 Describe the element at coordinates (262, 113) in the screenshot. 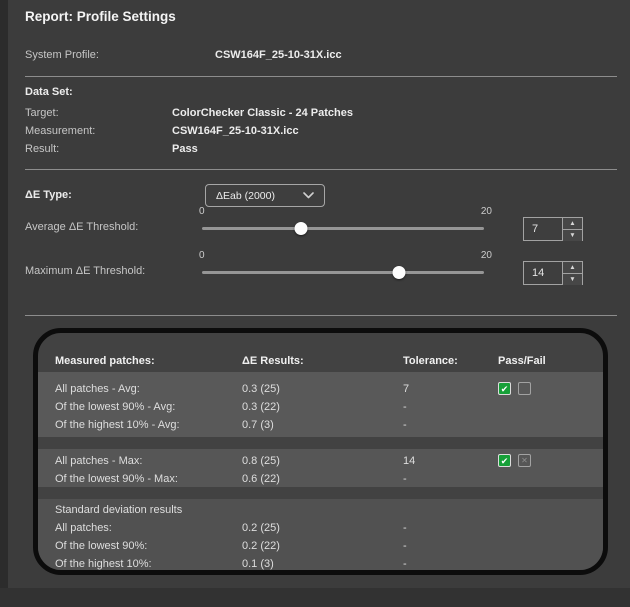

I see `target-value: ColorChecker Classic - 24 Patches` at that location.